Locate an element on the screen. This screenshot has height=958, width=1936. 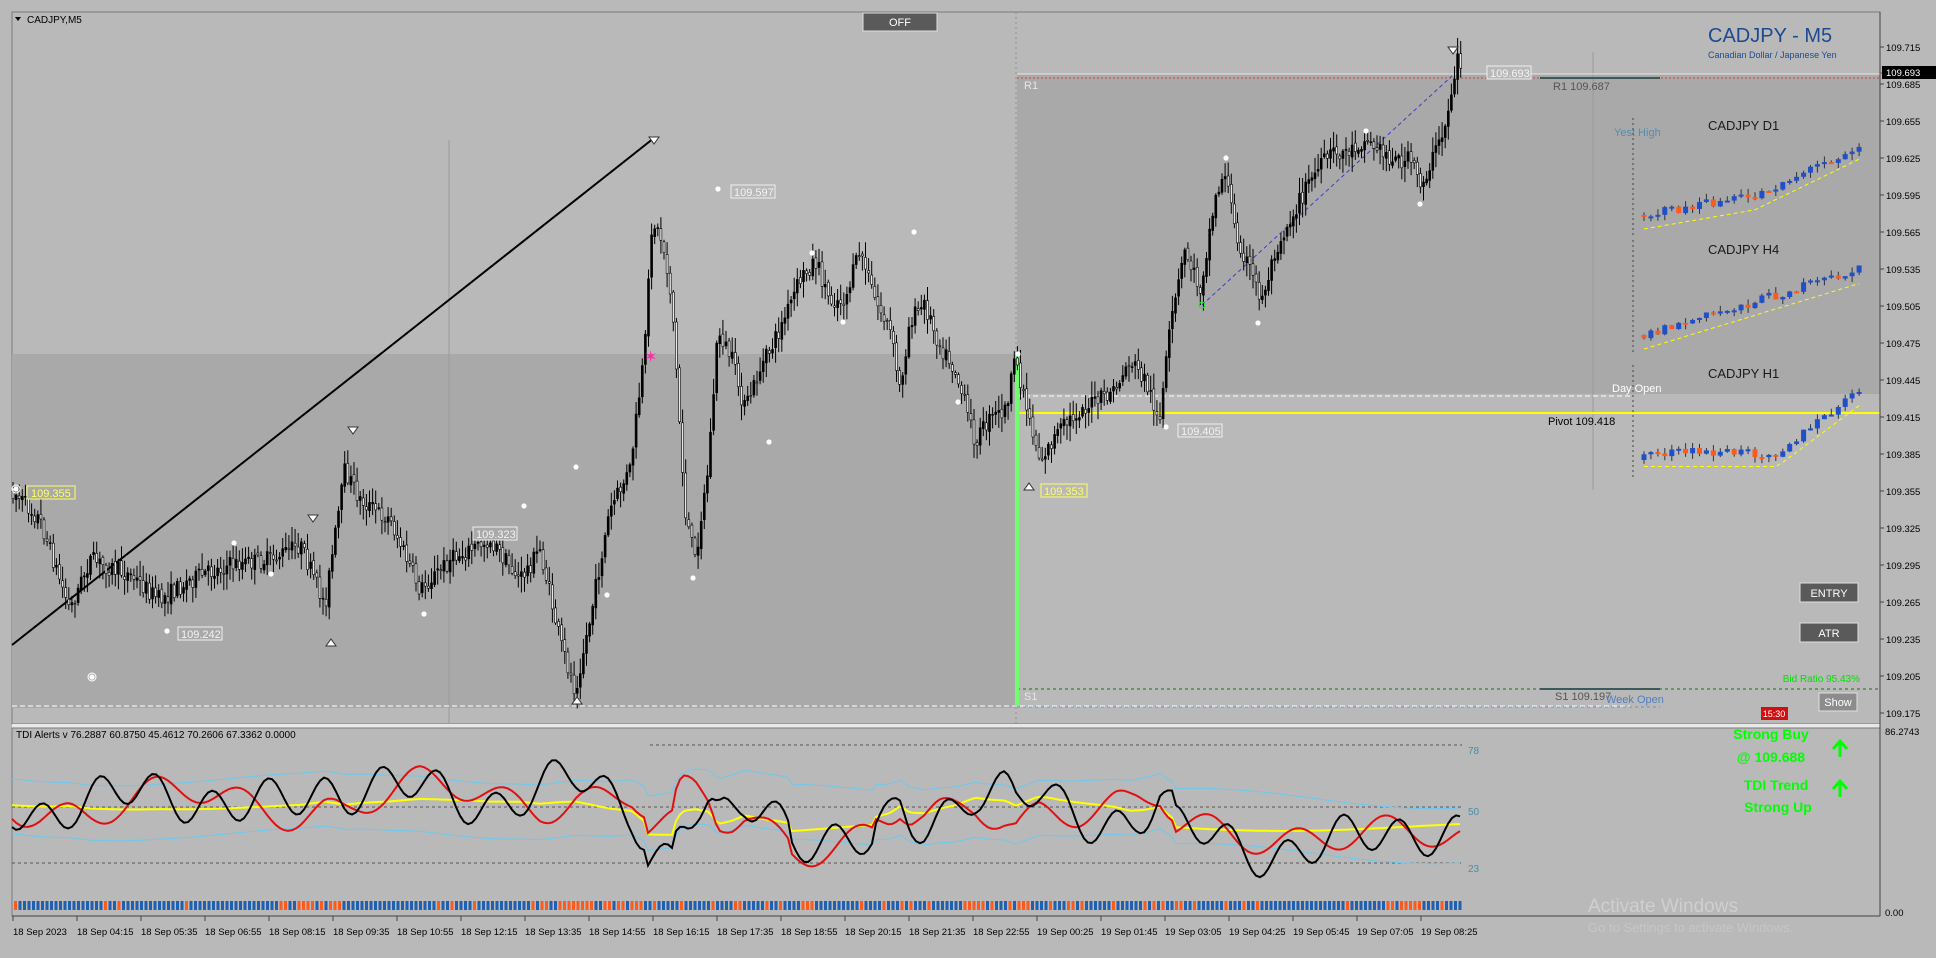
entry-button: ENTRY is located at coordinates (1829, 592).